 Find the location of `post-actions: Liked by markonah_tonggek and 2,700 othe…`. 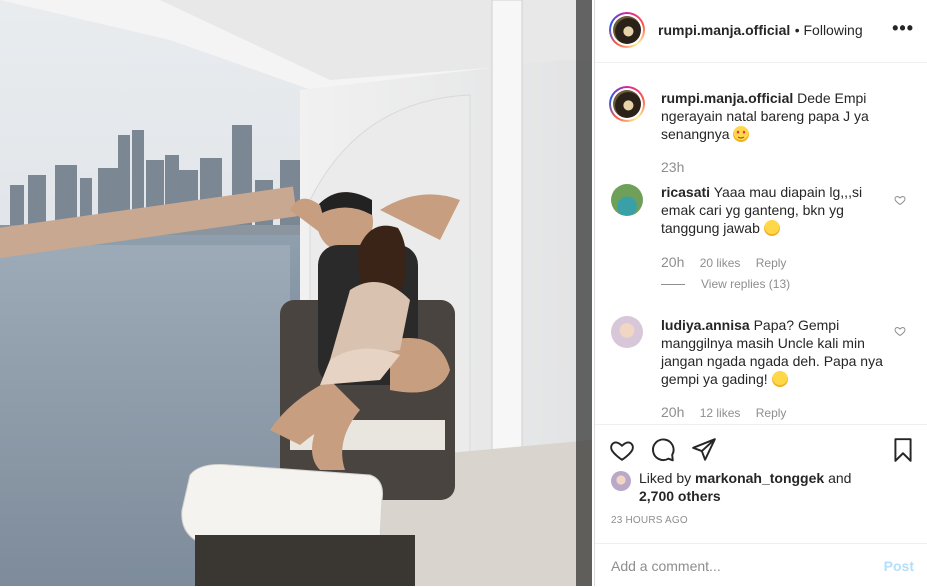

post-actions: Liked by markonah_tonggek and 2,700 othe… is located at coordinates (761, 489).